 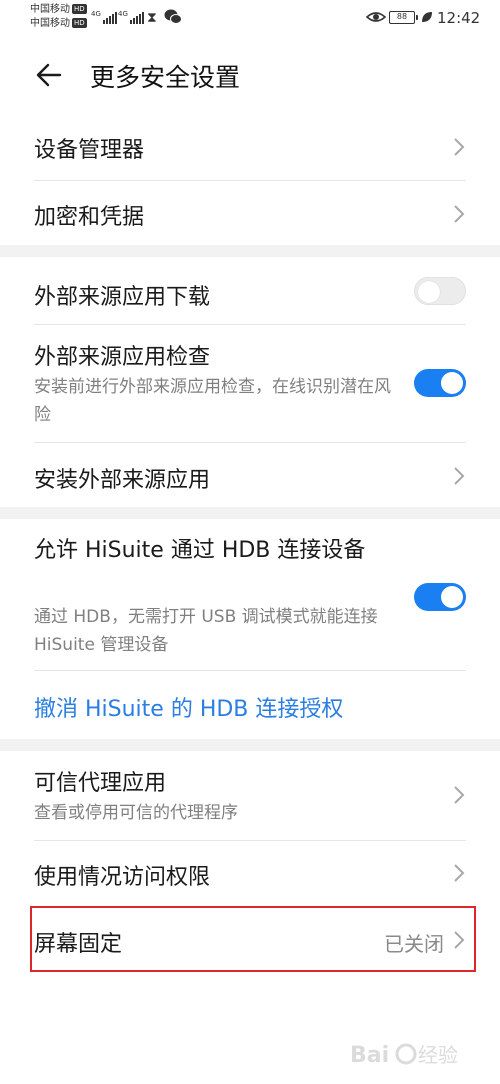 What do you see at coordinates (165, 77) in the screenshot?
I see `page-title: 更多安全设置` at bounding box center [165, 77].